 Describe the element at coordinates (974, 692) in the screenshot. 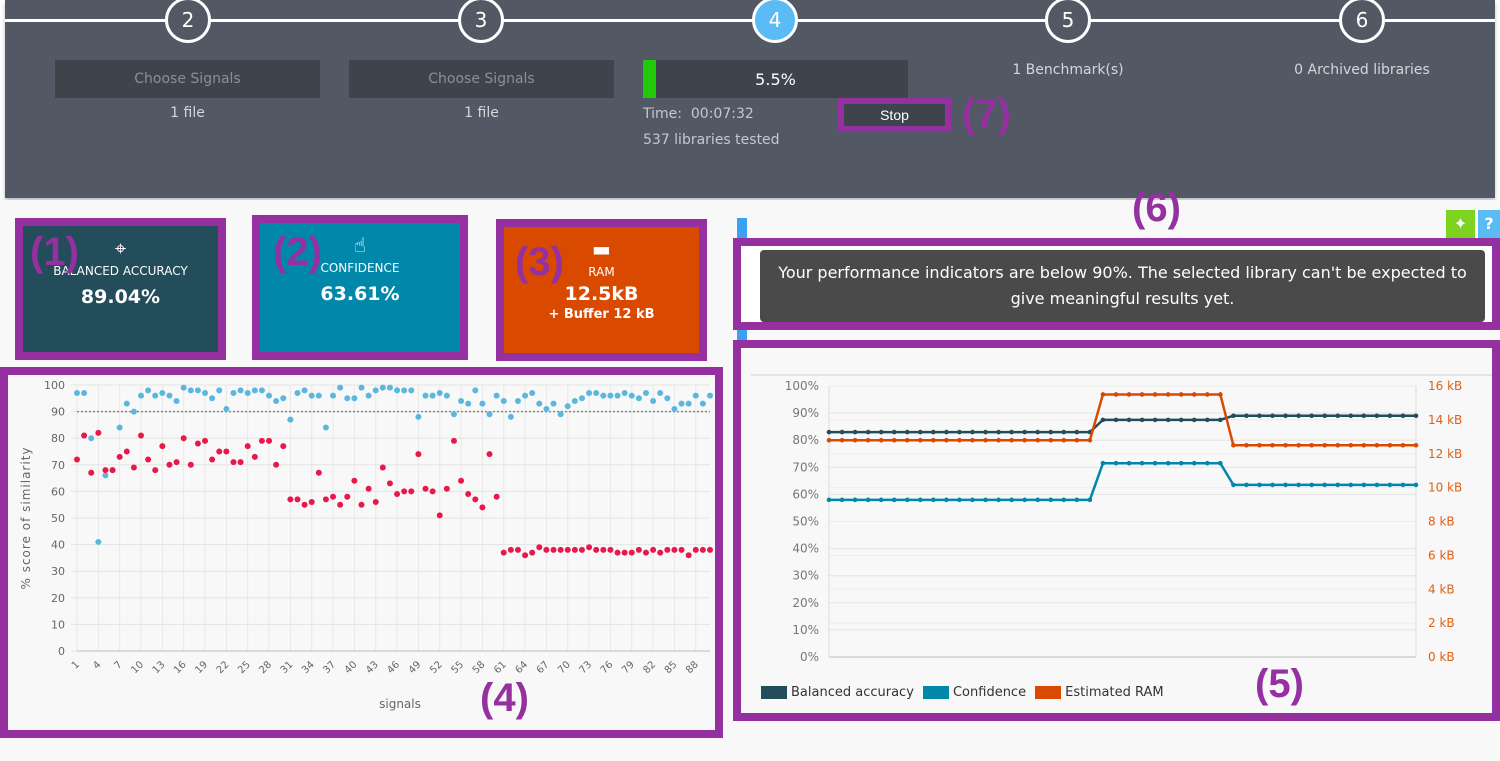

I see `legend-confidence: Confidence` at that location.